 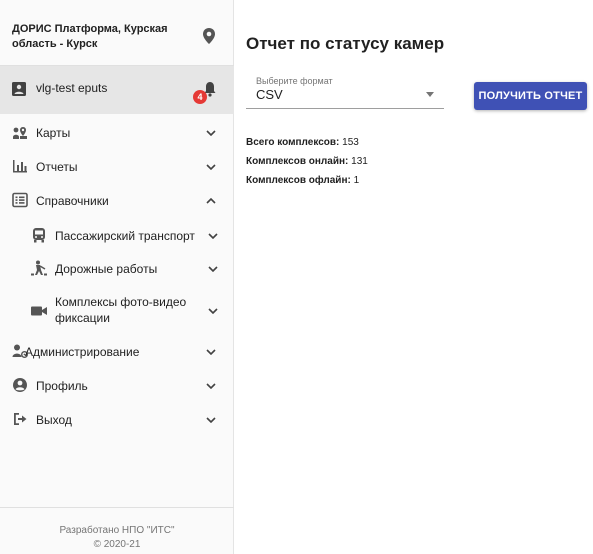 I want to click on nav-label-maps: Карты, so click(x=53, y=133).